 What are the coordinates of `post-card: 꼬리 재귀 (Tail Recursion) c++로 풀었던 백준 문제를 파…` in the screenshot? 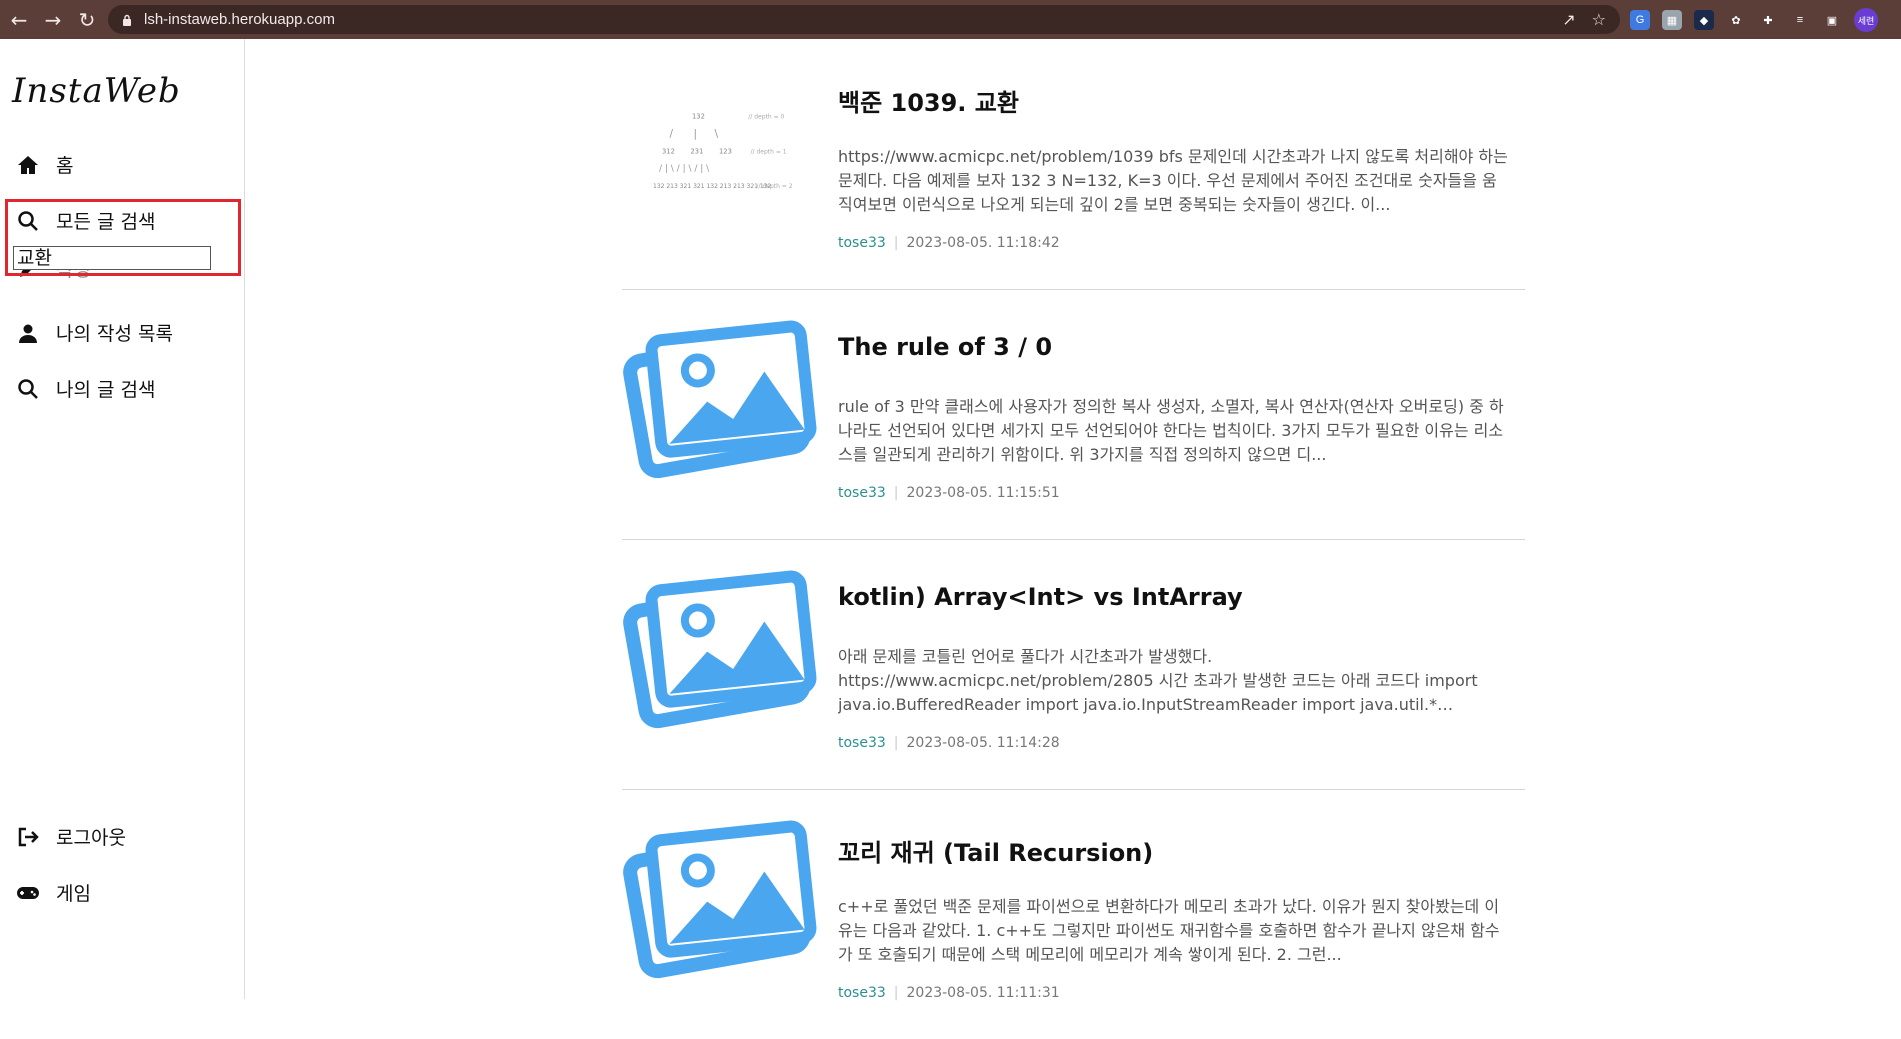 It's located at (1073, 914).